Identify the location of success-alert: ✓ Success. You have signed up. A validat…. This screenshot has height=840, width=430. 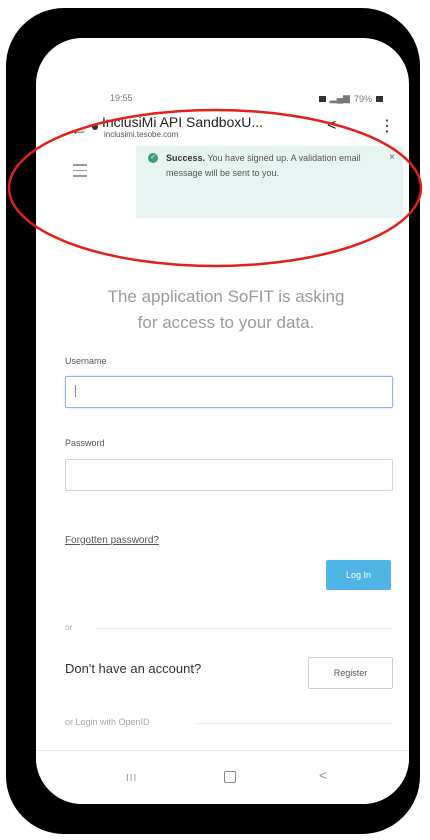
(269, 182).